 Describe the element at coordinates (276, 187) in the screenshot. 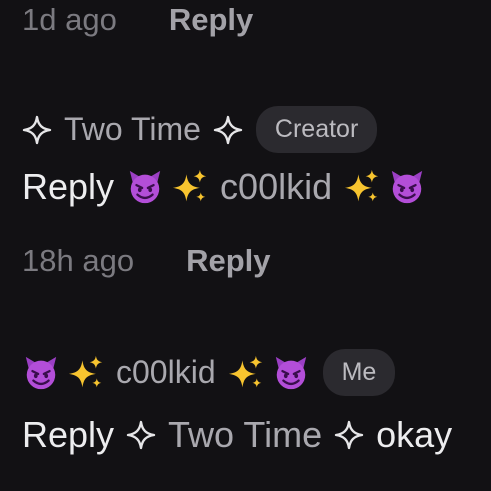

I see `mention-link: c00lkid` at that location.